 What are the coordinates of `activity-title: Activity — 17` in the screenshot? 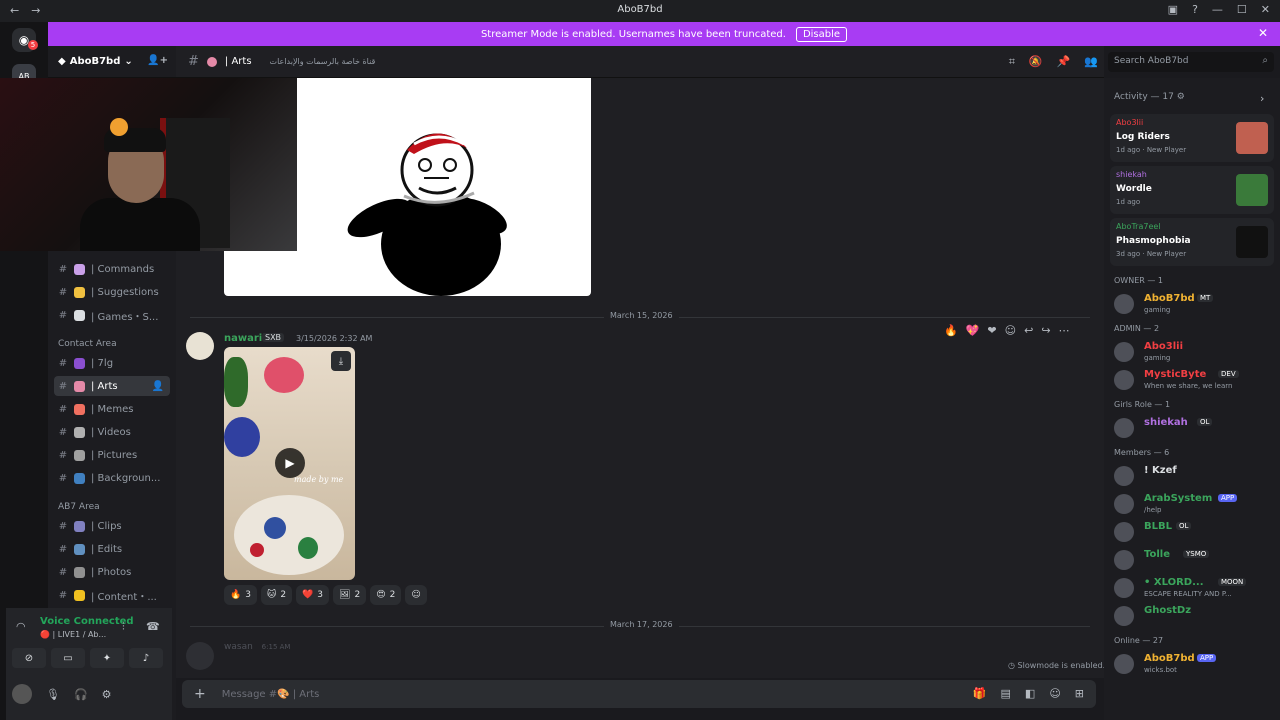 It's located at (1144, 97).